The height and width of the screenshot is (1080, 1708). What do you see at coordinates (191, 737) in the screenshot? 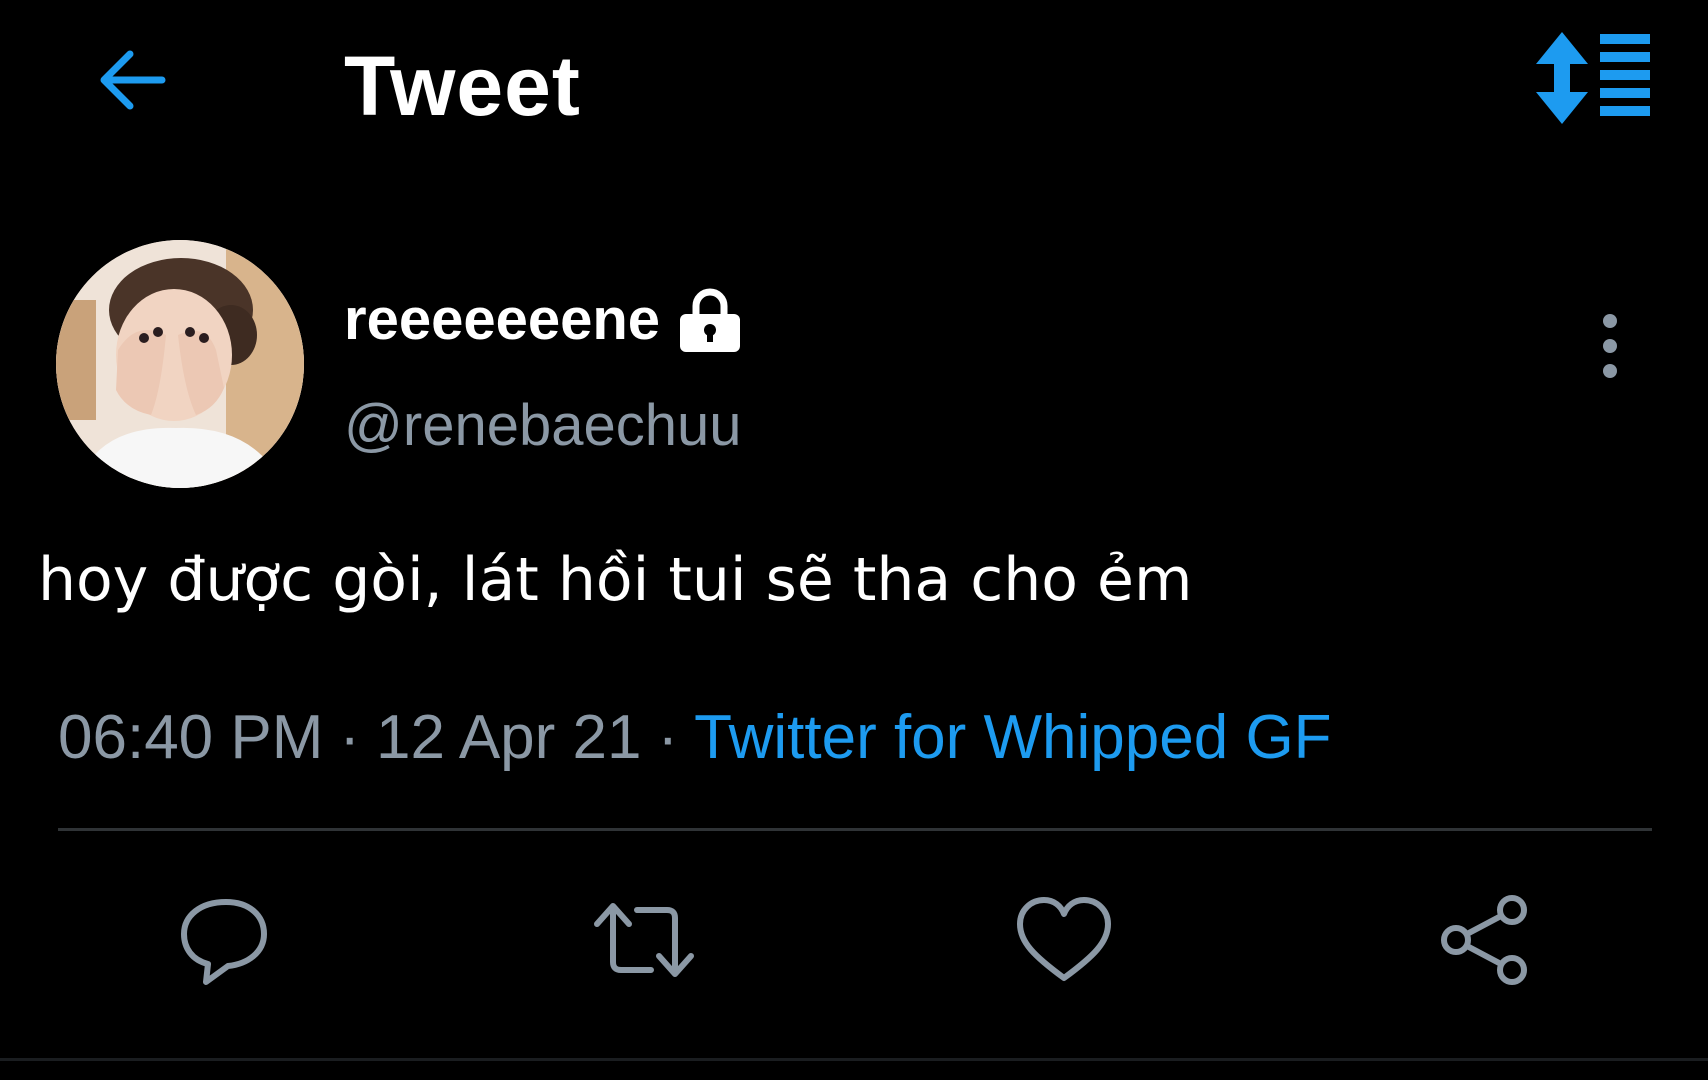
I see `tweet-time: 06:40 PM` at bounding box center [191, 737].